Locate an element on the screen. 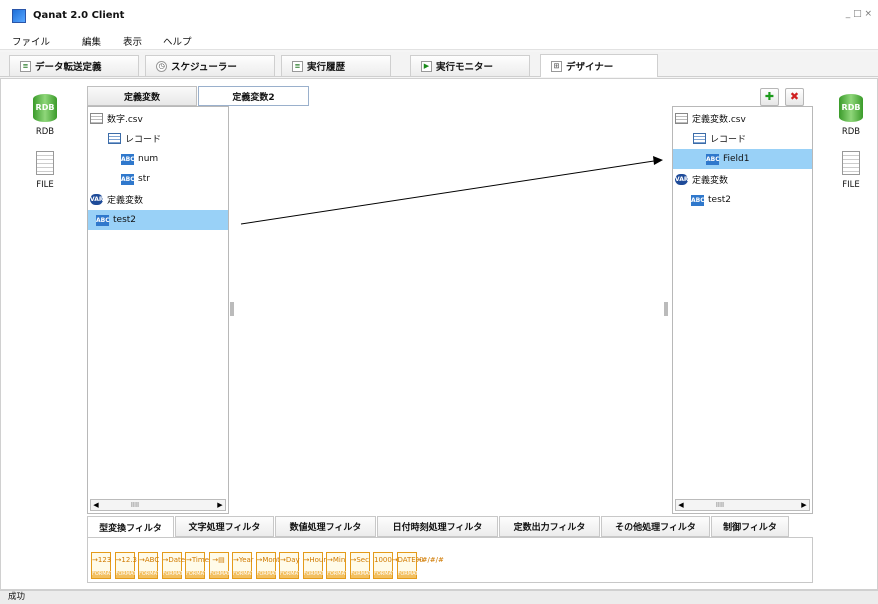  filter-button: →Date FORMAT is located at coordinates (173, 565).